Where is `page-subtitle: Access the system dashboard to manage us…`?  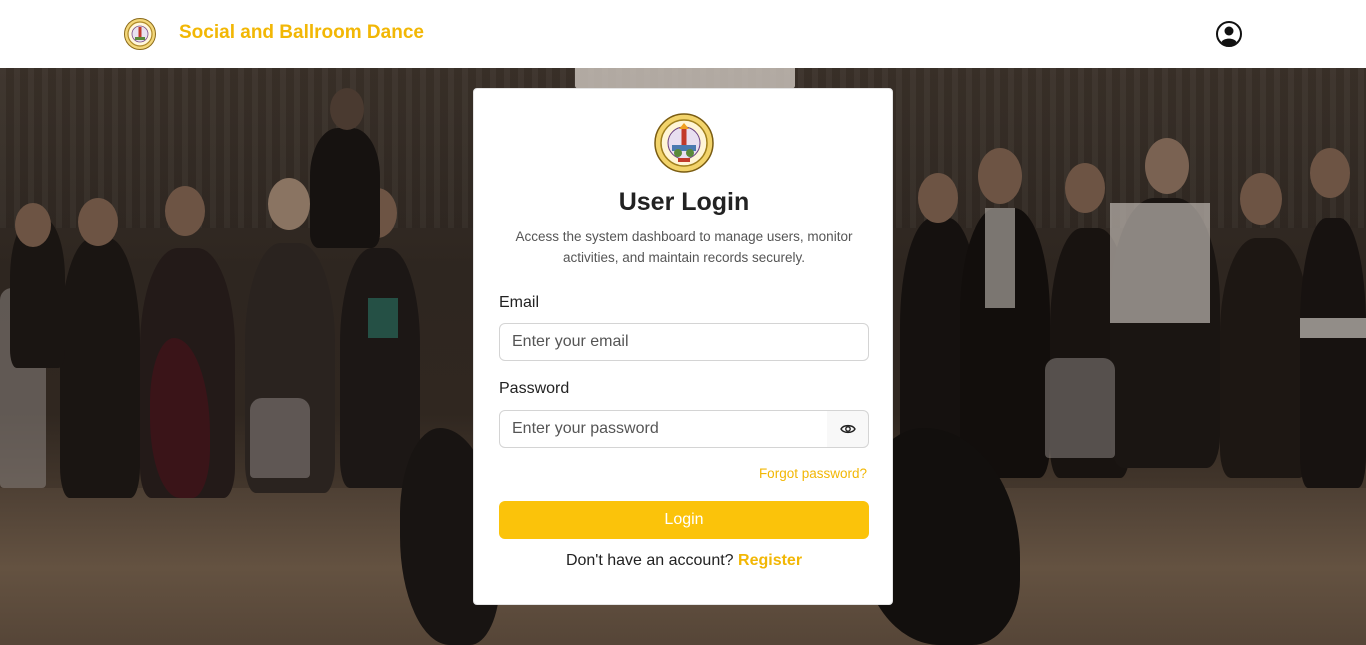
page-subtitle: Access the system dashboard to manage us… is located at coordinates (684, 247).